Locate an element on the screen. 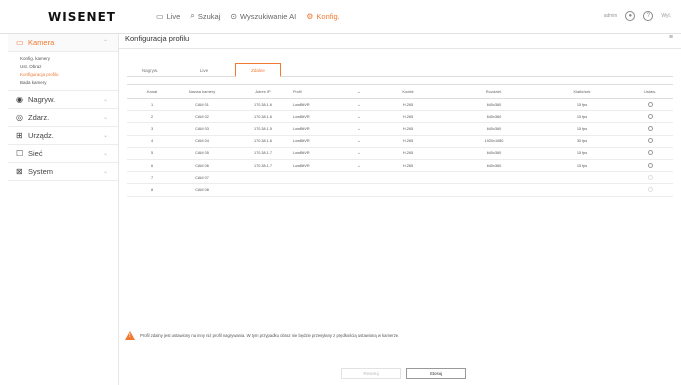  ai-search-icon: ⊙ is located at coordinates (234, 16).